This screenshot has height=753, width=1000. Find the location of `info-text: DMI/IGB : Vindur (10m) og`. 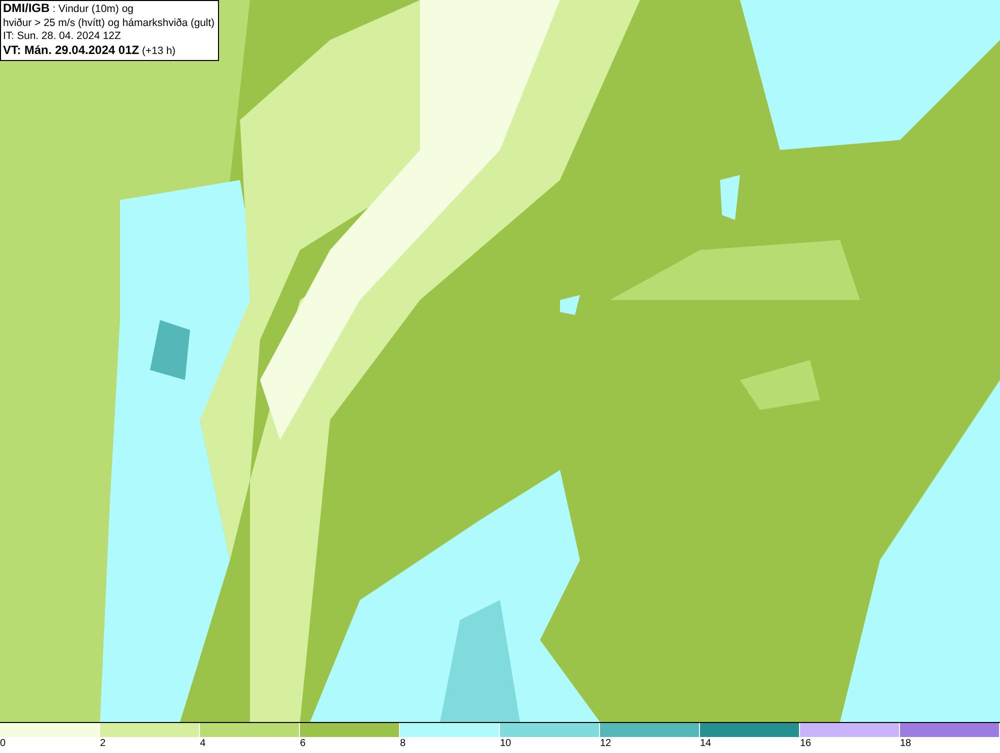

info-text: DMI/IGB : Vindur (10m) og is located at coordinates (69, 9).